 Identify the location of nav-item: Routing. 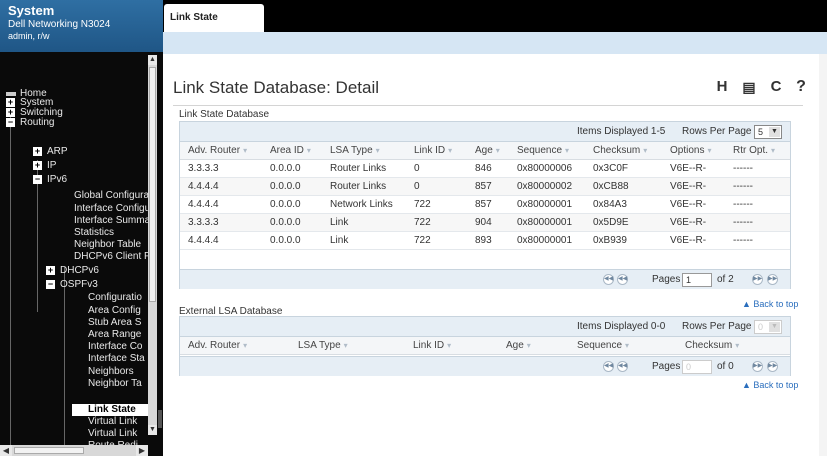
(84, 123).